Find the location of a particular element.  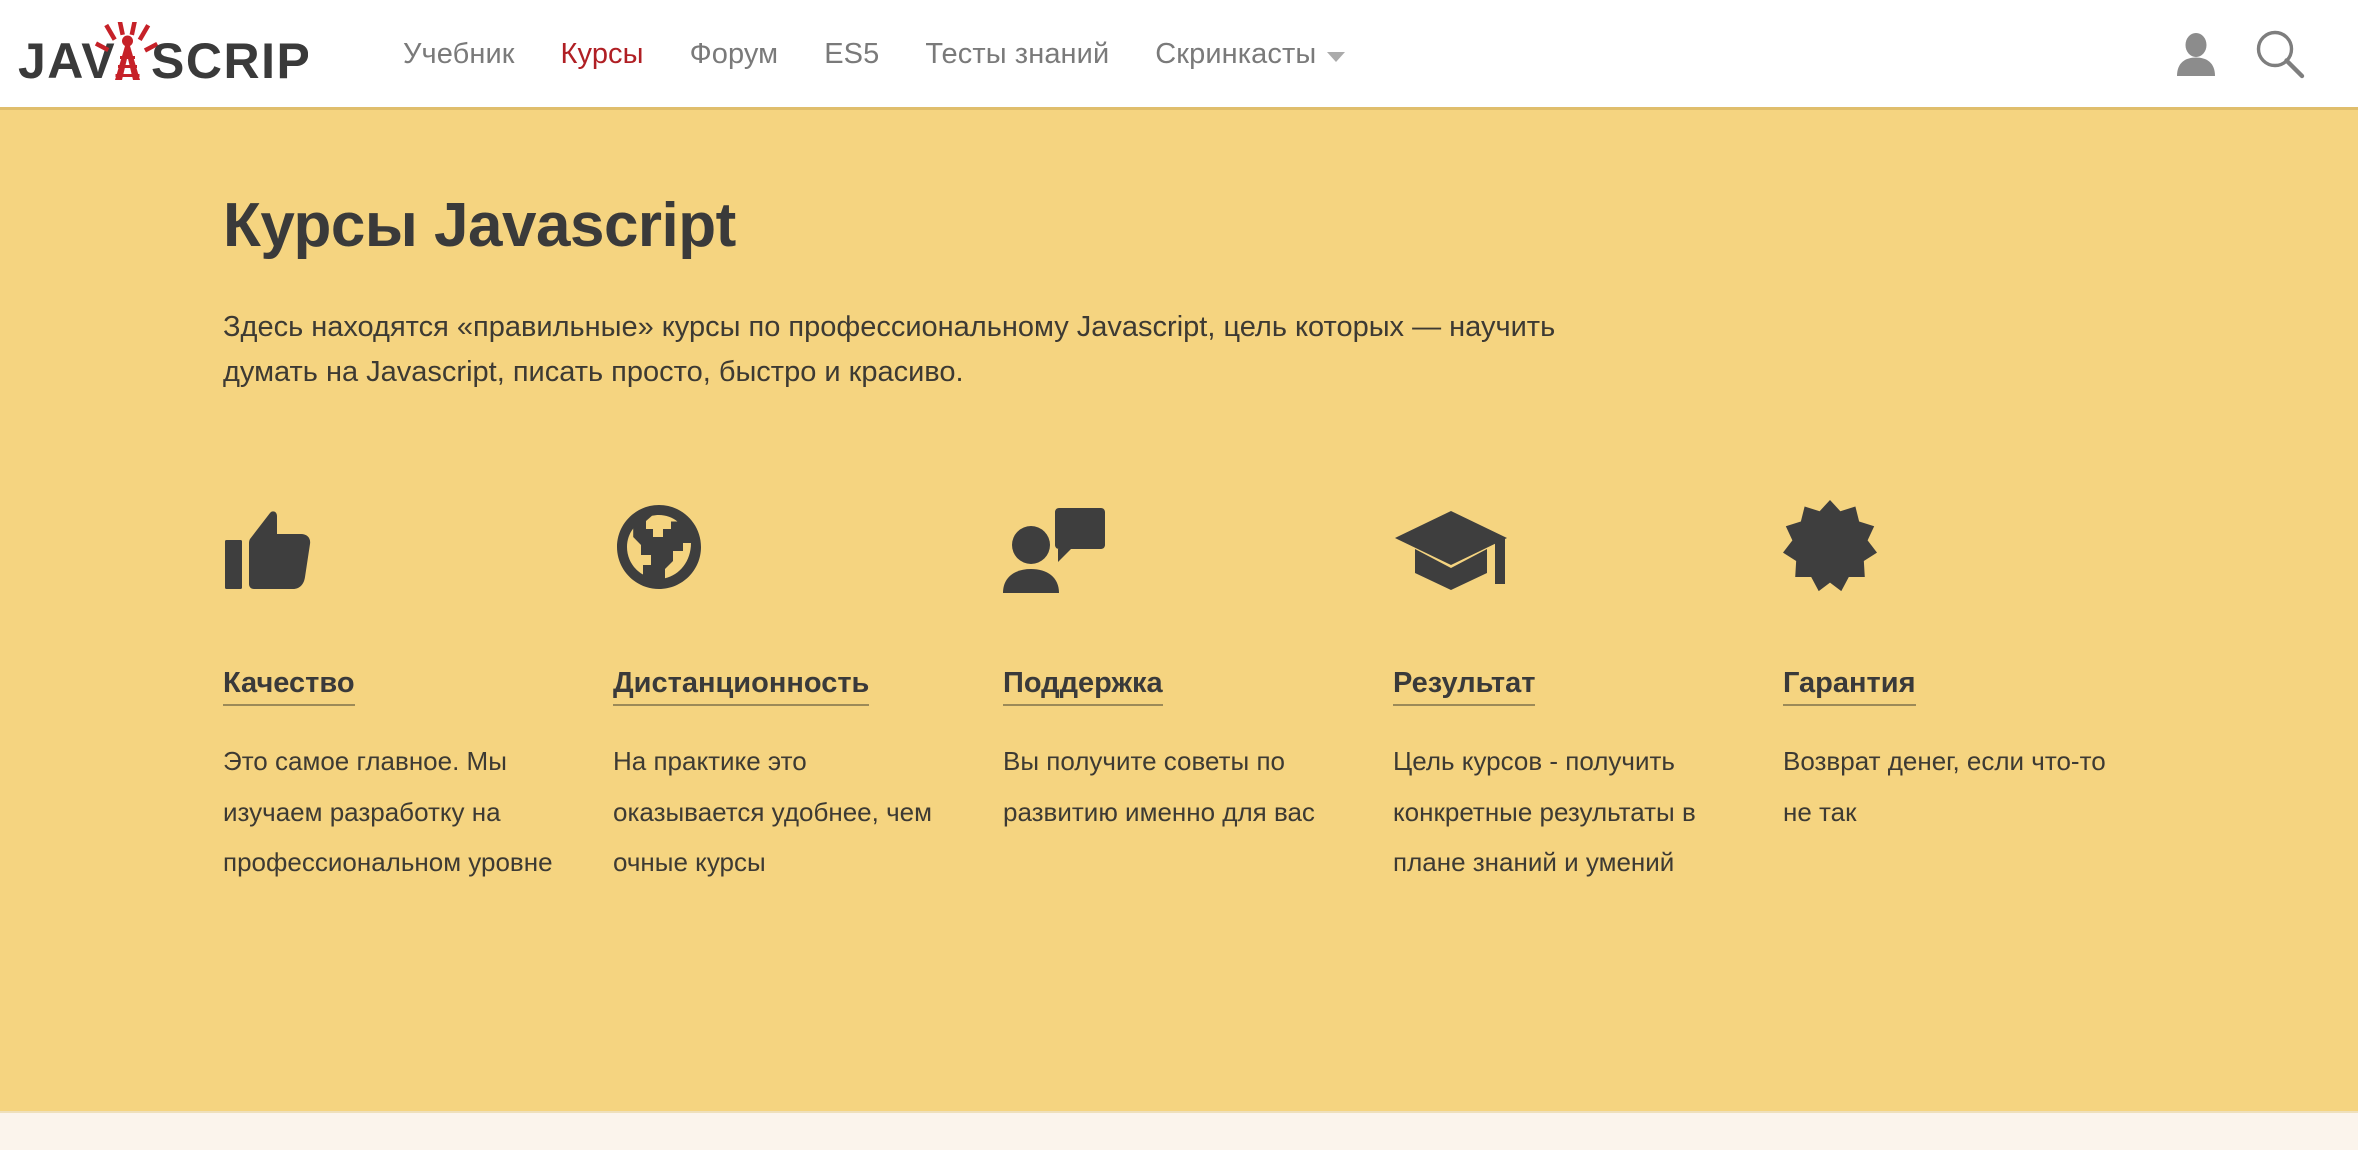

search-button is located at coordinates (2280, 54).